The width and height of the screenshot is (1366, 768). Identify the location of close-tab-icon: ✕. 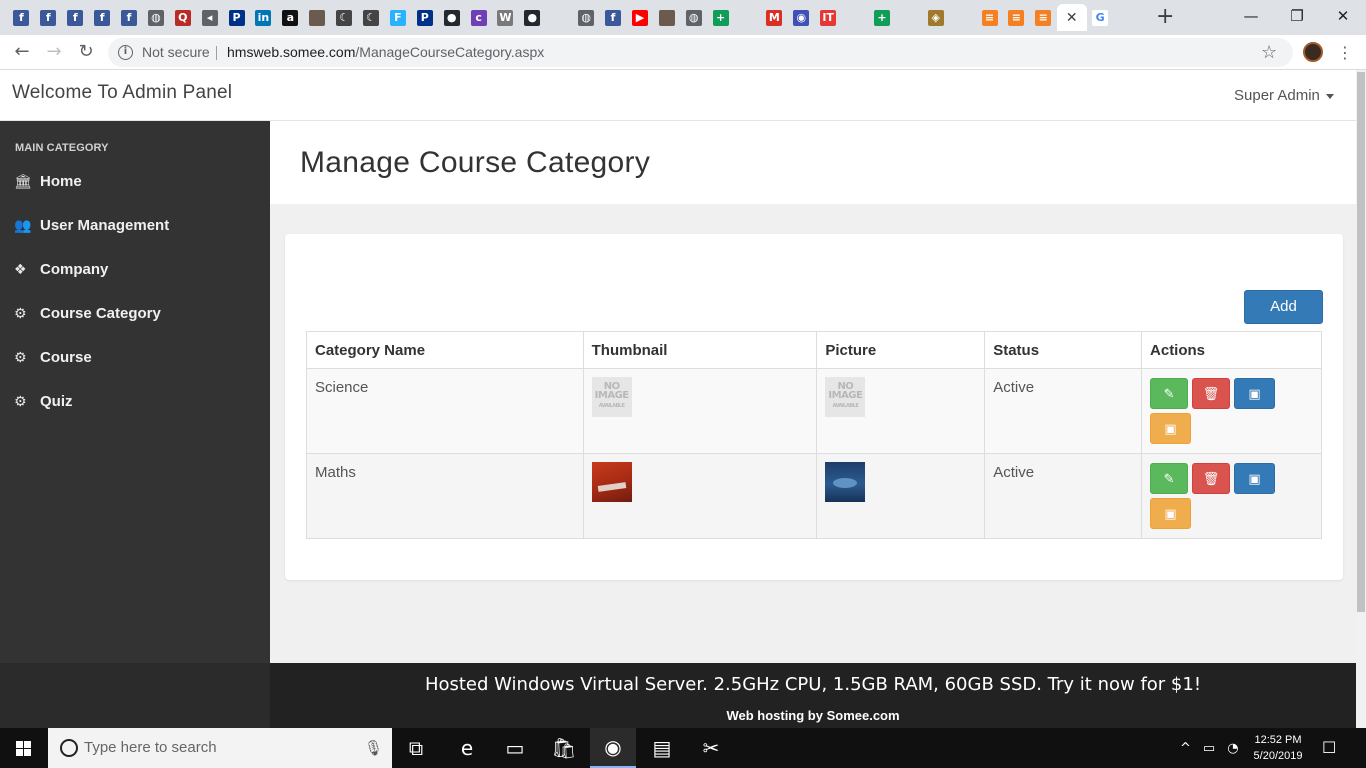
(1072, 18).